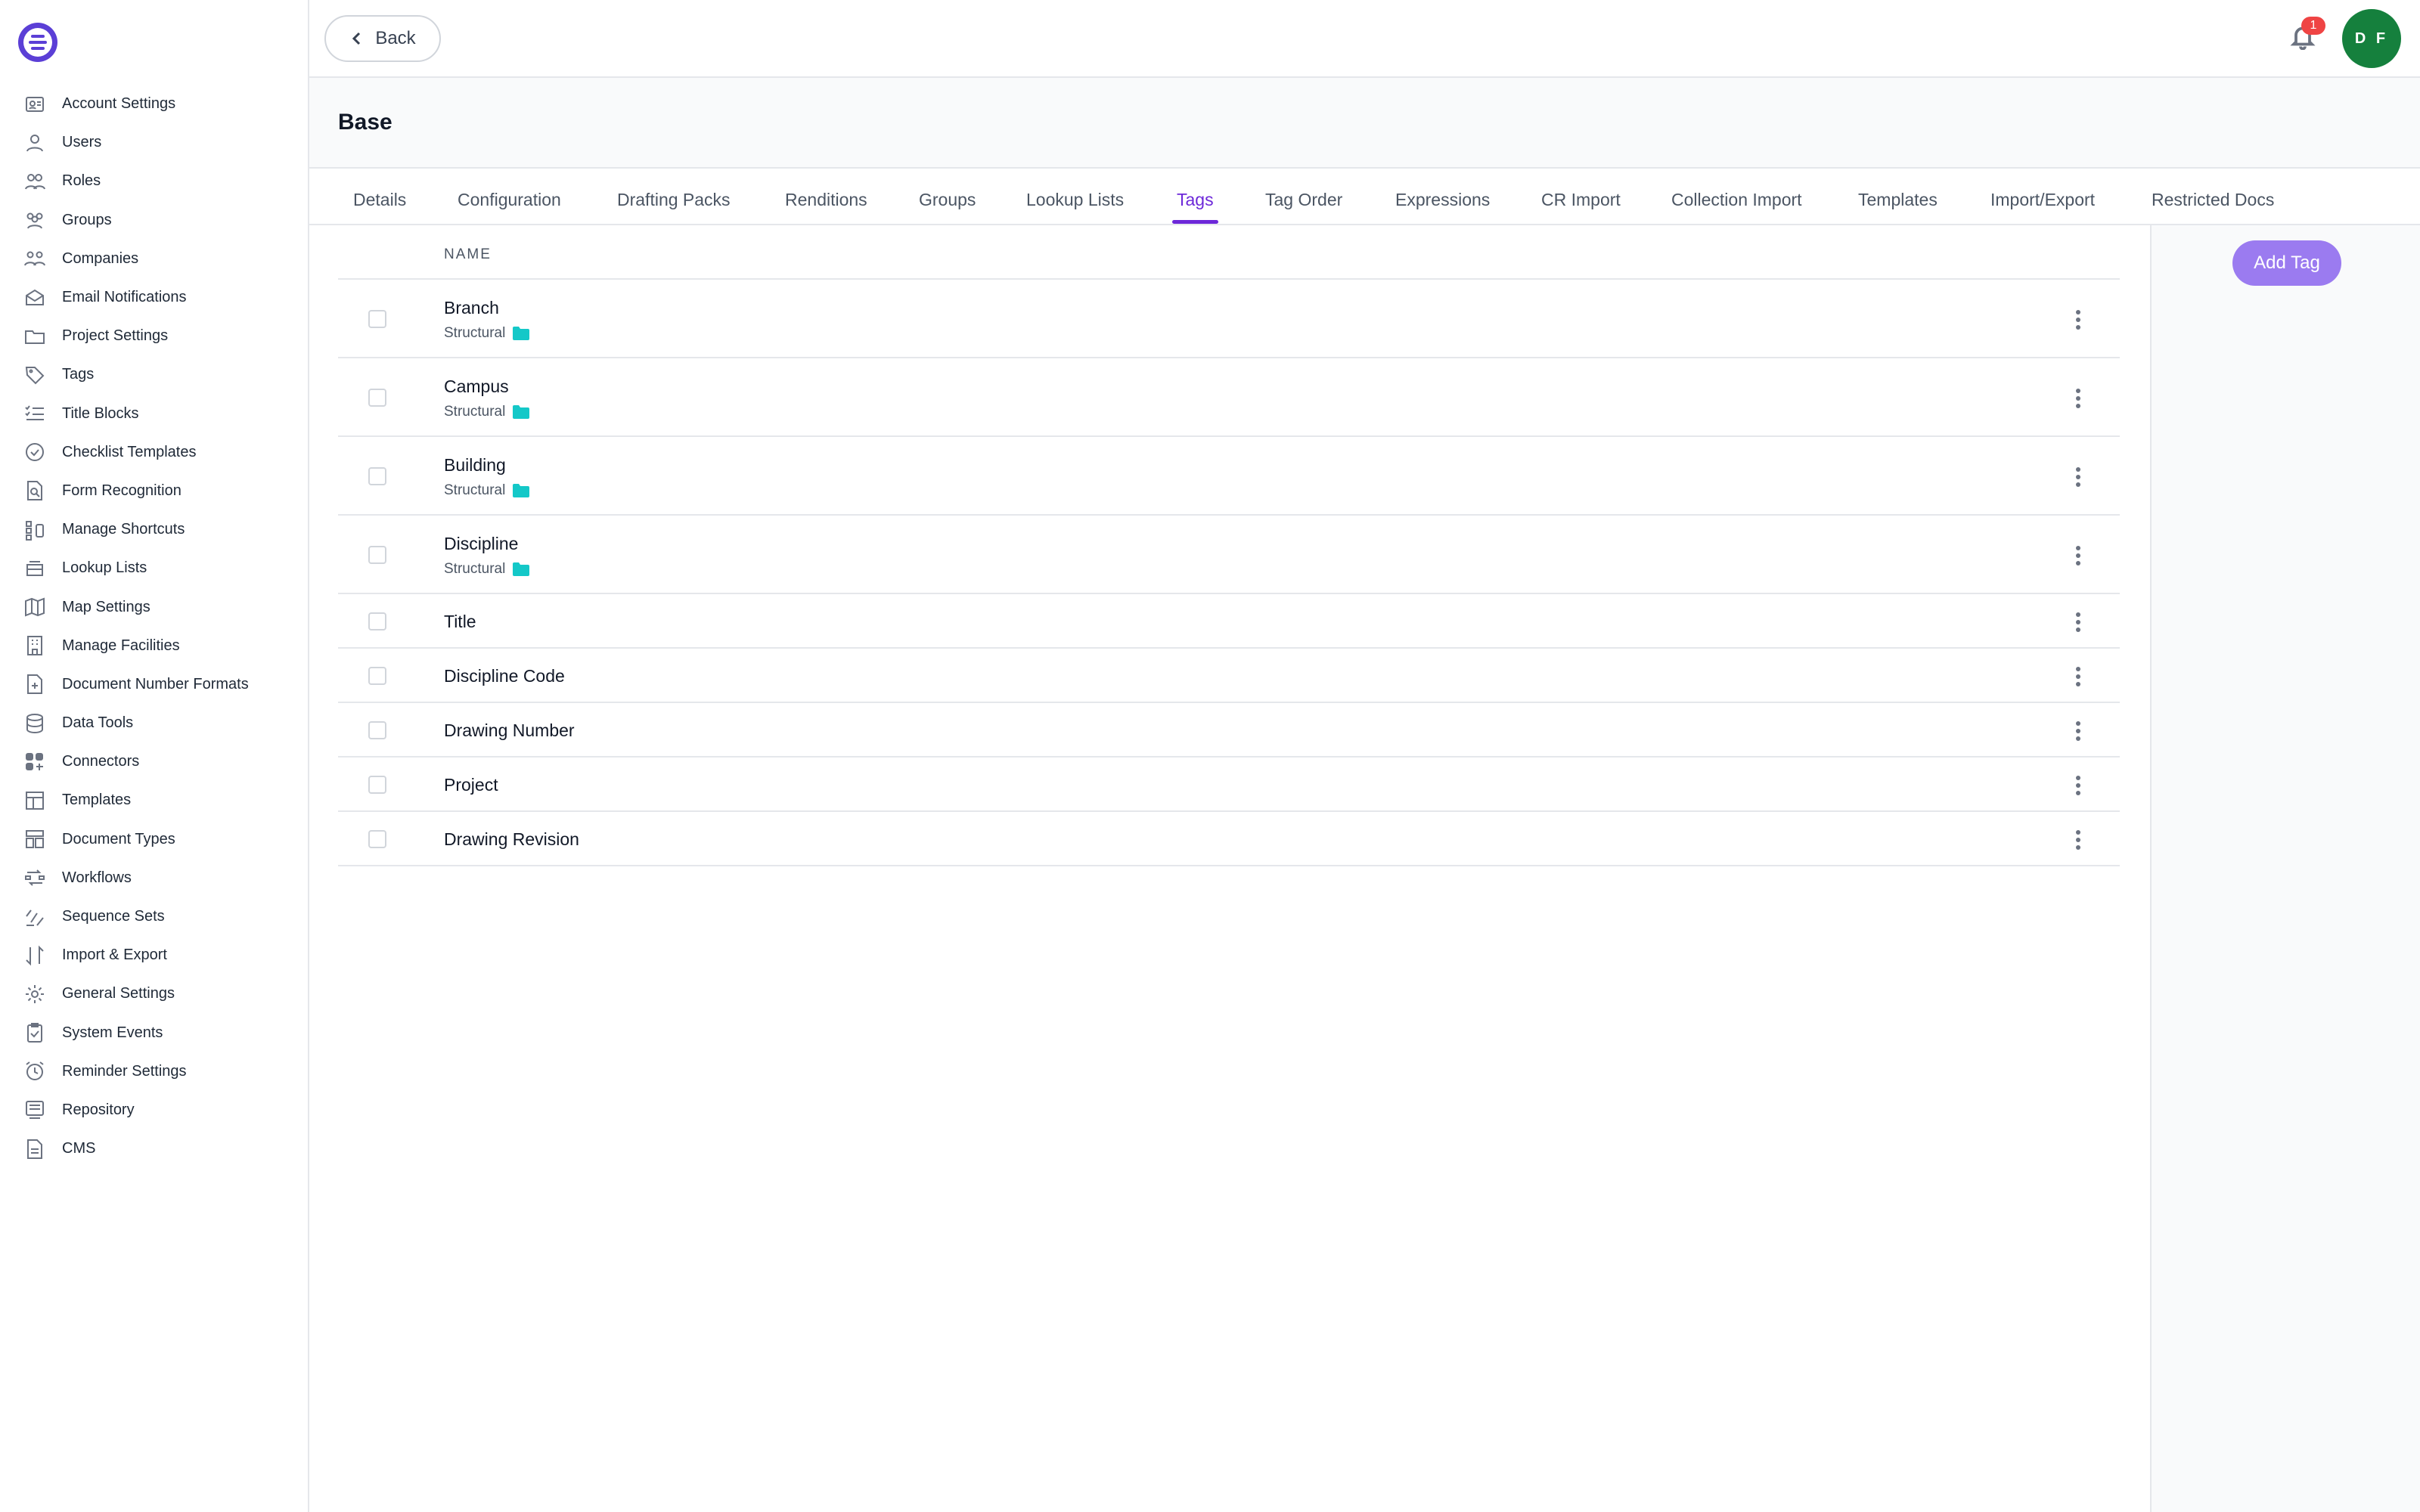  What do you see at coordinates (154, 336) in the screenshot?
I see `sidebar-item-project-settings: Project Settings` at bounding box center [154, 336].